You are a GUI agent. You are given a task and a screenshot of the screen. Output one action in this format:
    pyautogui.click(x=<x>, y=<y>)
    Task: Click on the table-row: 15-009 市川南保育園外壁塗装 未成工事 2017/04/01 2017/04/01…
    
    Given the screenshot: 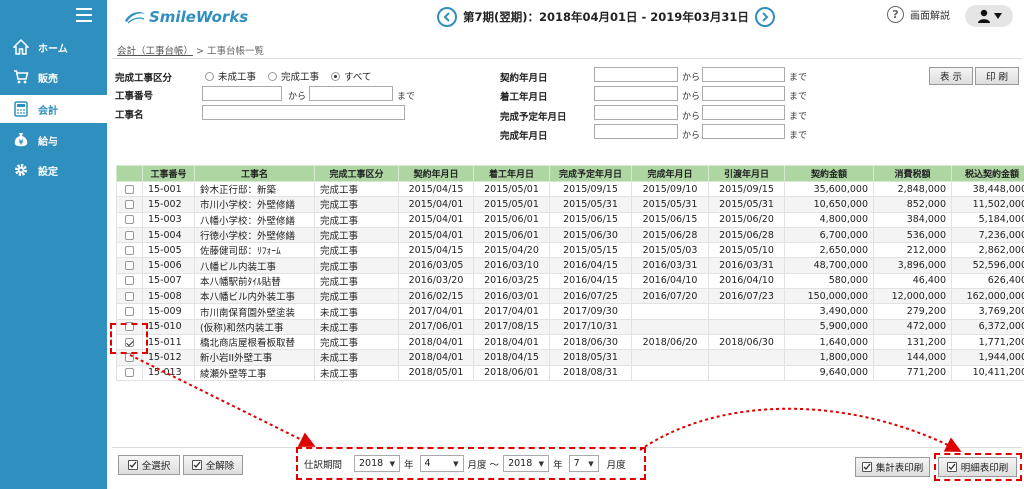 What is the action you would take?
    pyautogui.click(x=570, y=311)
    